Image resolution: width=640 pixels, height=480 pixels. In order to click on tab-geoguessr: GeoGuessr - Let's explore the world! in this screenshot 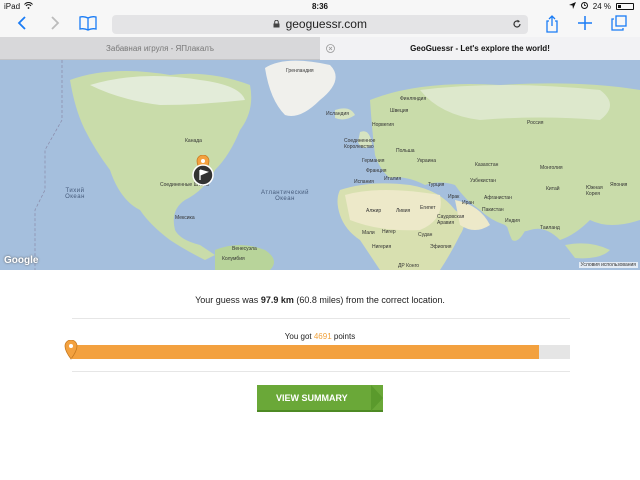, I will do `click(480, 48)`.